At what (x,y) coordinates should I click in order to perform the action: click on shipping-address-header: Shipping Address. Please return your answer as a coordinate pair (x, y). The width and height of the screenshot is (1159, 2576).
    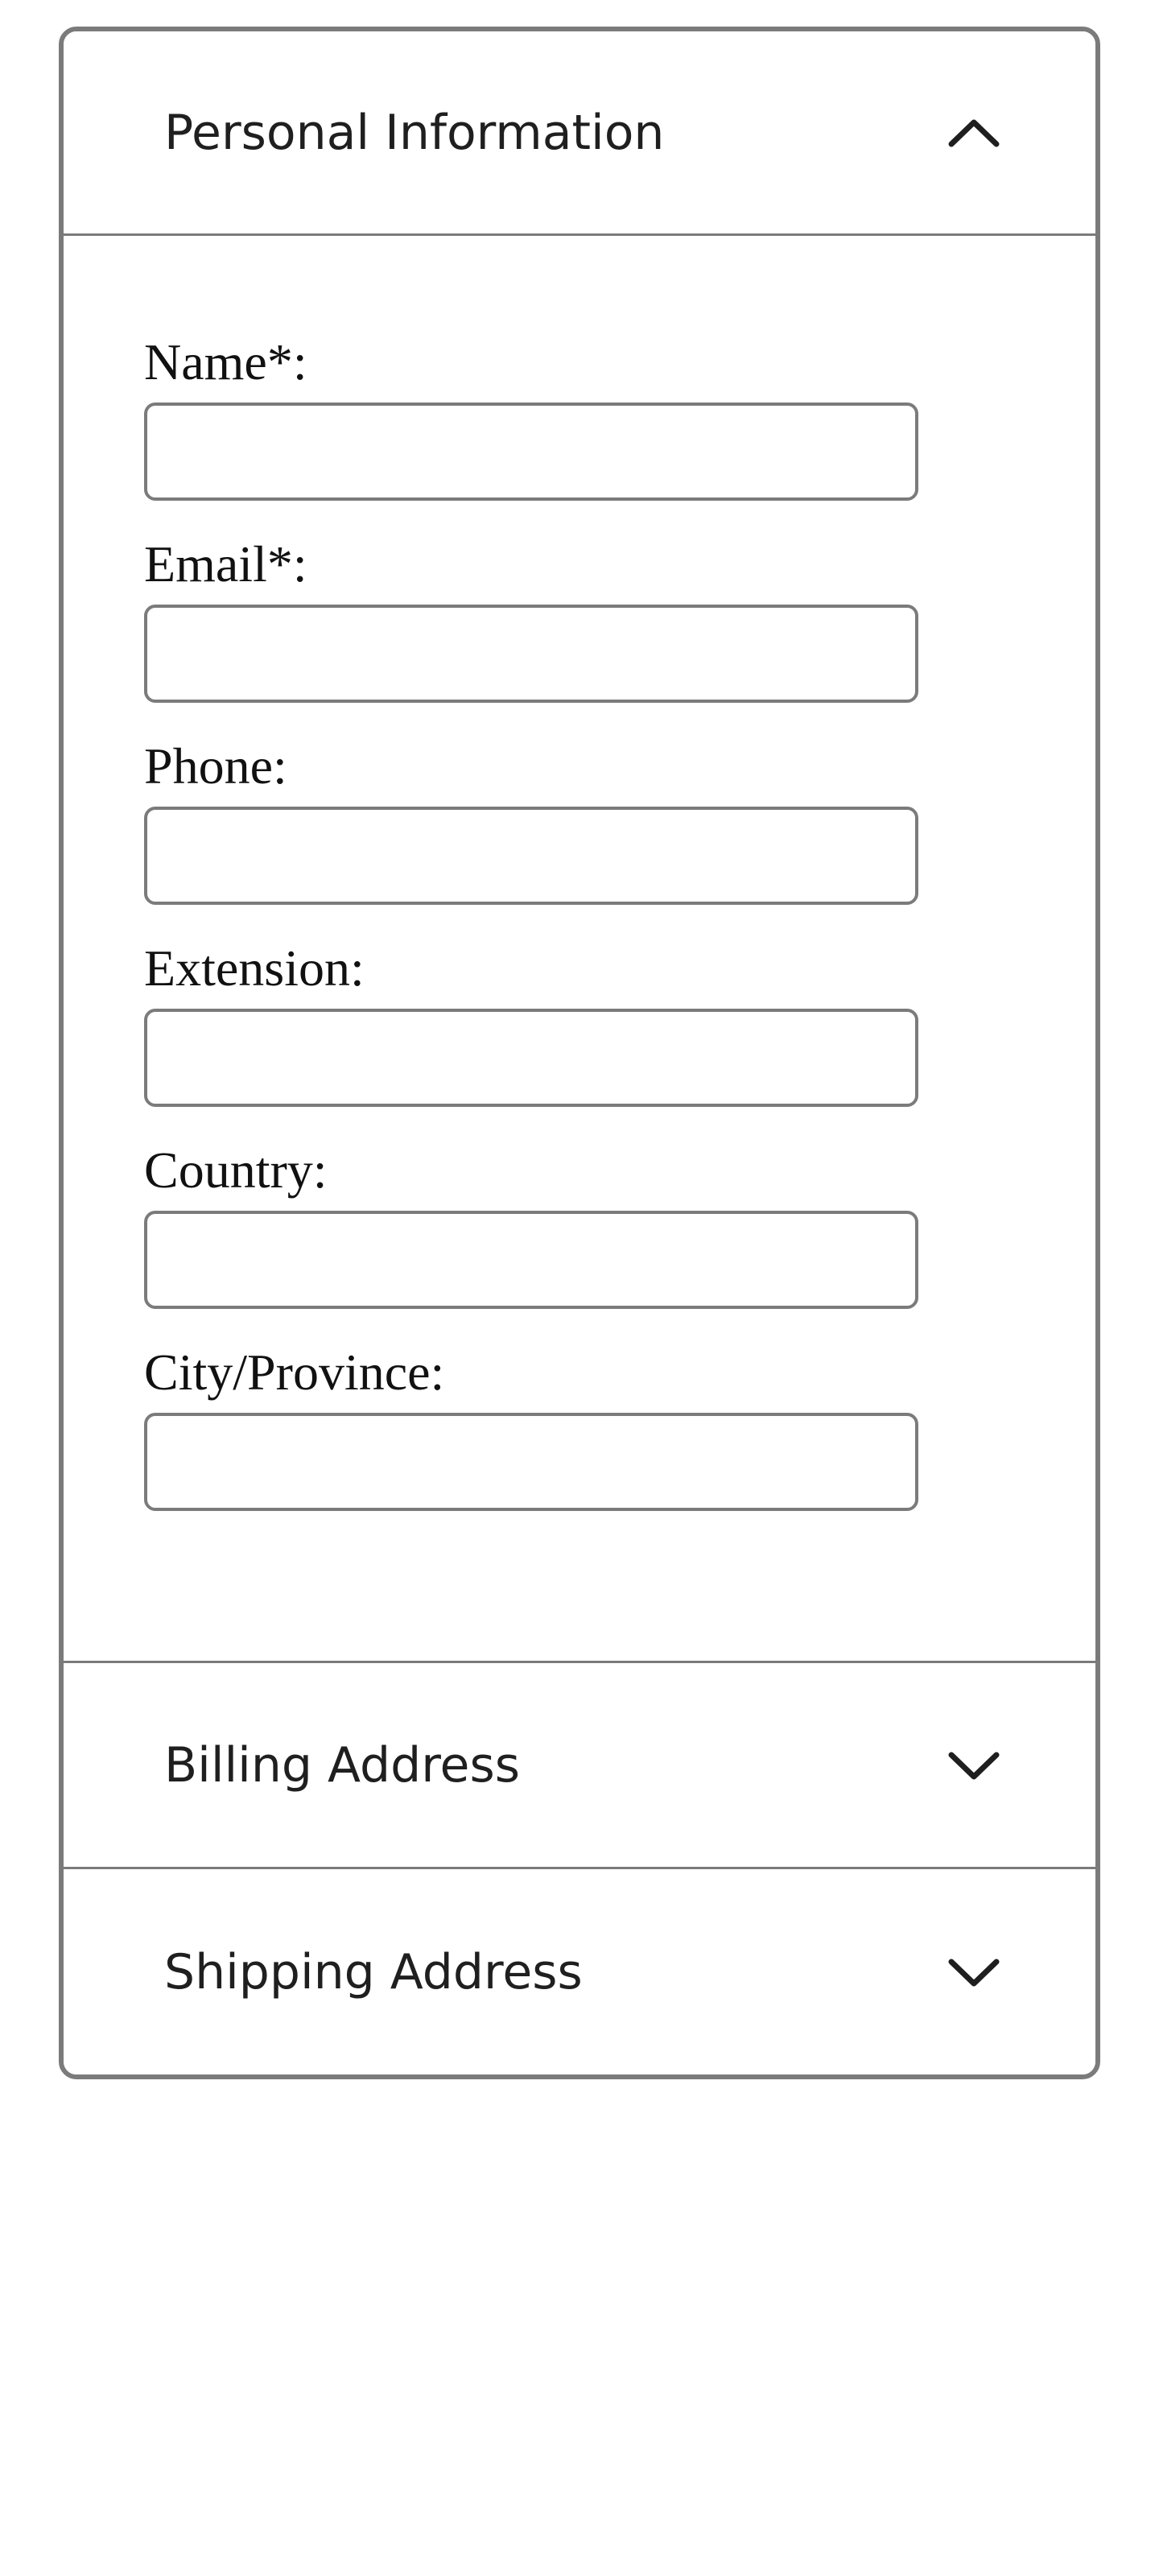
    Looking at the image, I should click on (579, 1971).